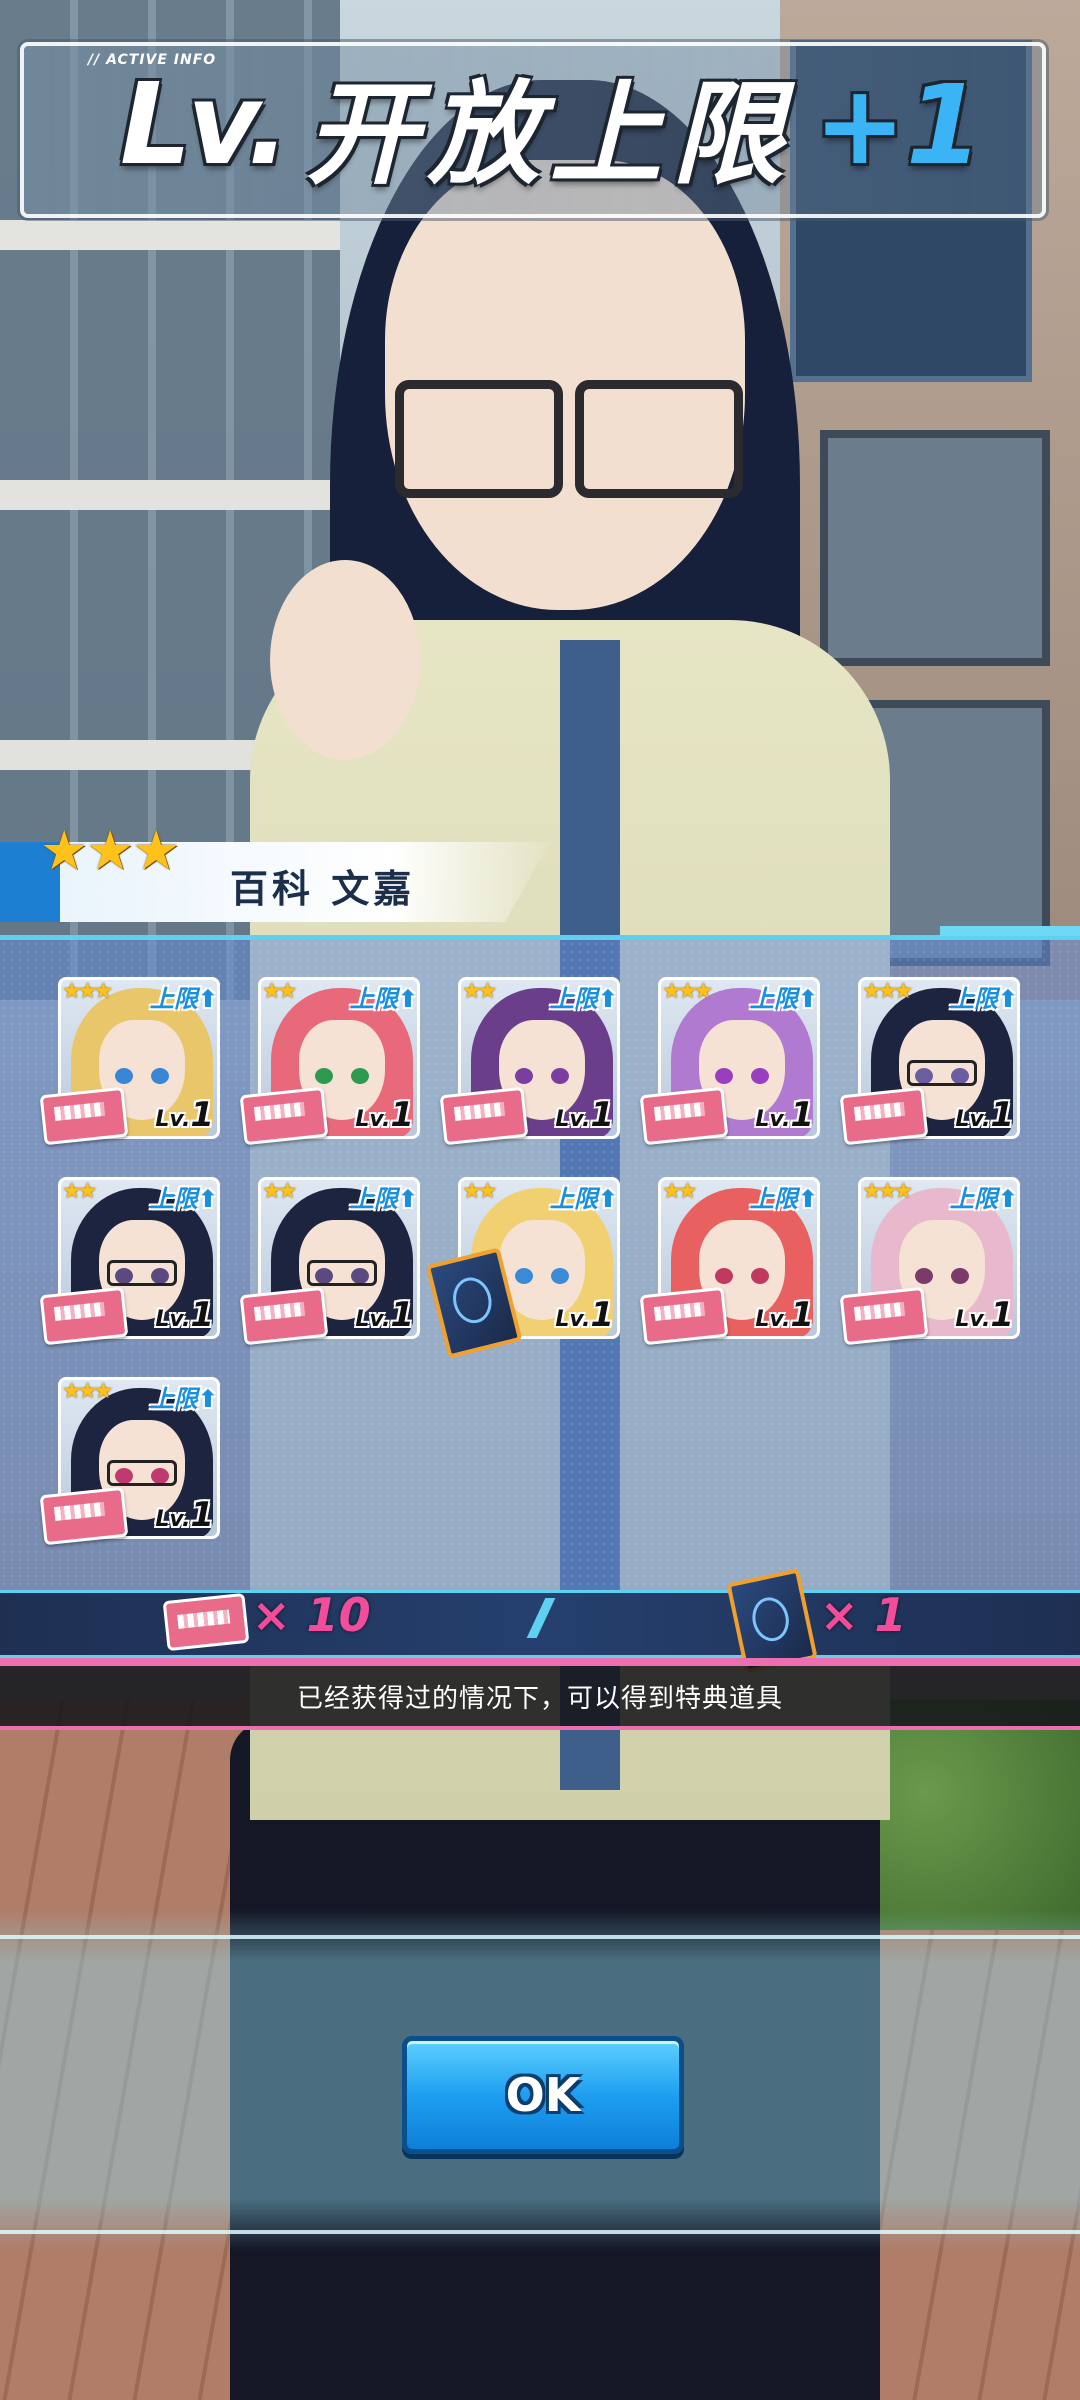  I want to click on character-glasses, so click(569, 439).